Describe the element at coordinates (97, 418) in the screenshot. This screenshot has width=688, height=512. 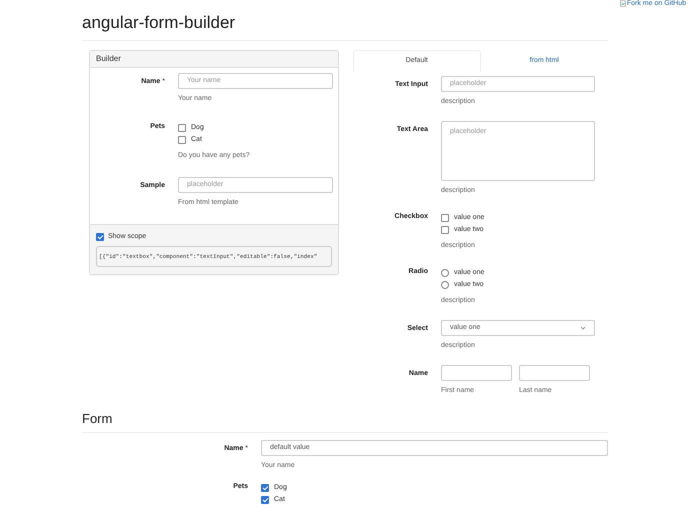
I see `section-title: Form` at that location.